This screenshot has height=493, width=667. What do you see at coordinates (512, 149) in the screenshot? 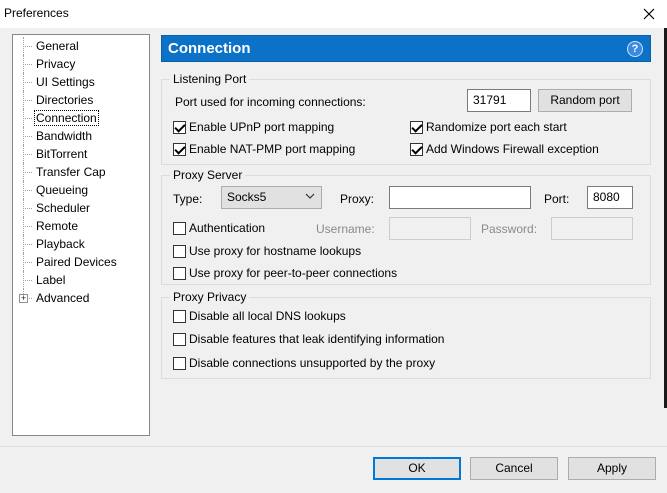
I see `checkbox-label: Add Windows Firewall exception` at bounding box center [512, 149].